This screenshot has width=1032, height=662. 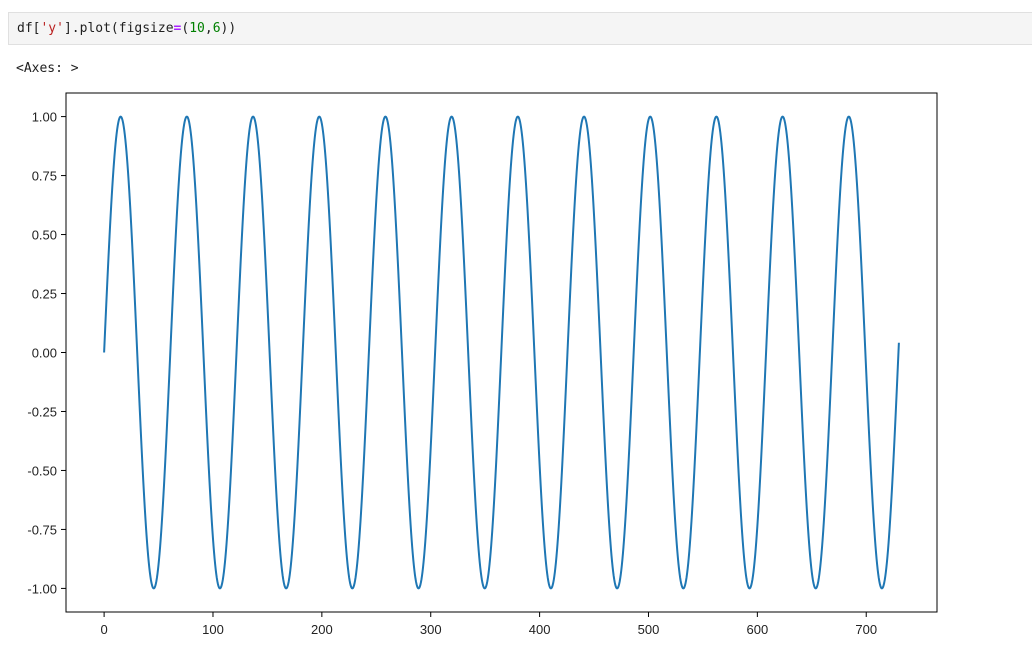 I want to click on x-tick-label: 600, so click(x=758, y=629).